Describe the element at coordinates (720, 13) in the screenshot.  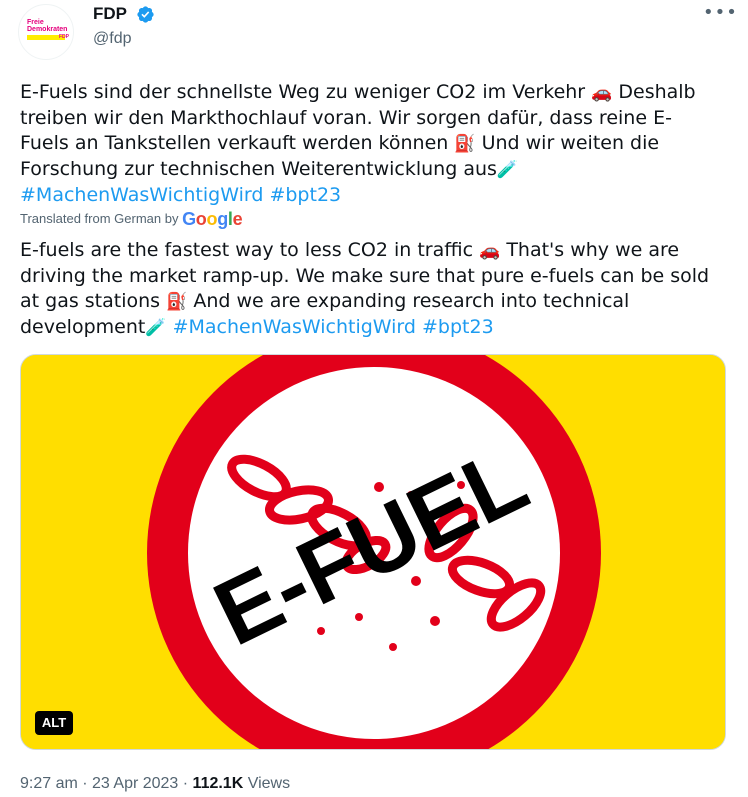
I see `more-options-icon: •••` at that location.